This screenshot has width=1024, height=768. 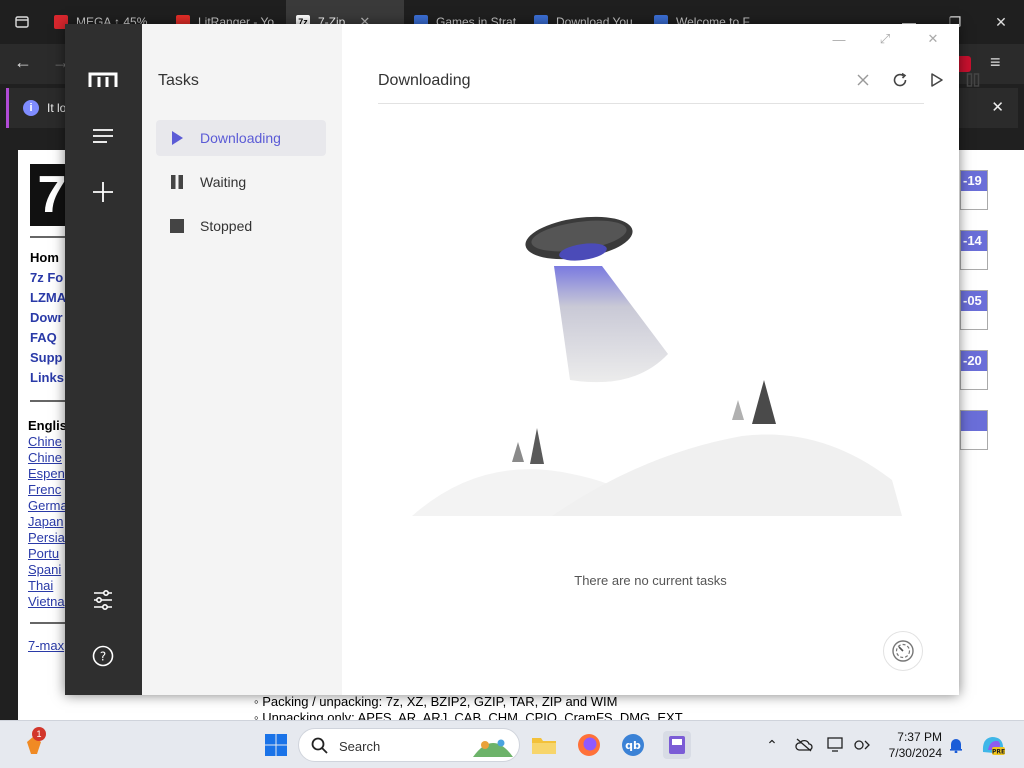 I want to click on info-icon: i, so click(x=31, y=108).